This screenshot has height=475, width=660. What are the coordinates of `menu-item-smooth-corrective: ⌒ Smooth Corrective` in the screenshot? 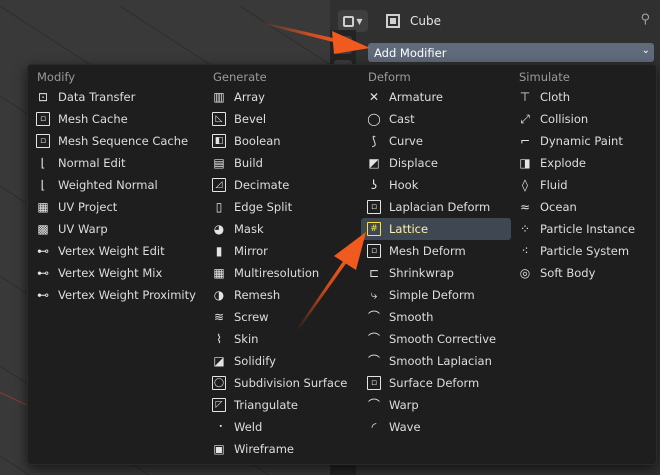 It's located at (436, 339).